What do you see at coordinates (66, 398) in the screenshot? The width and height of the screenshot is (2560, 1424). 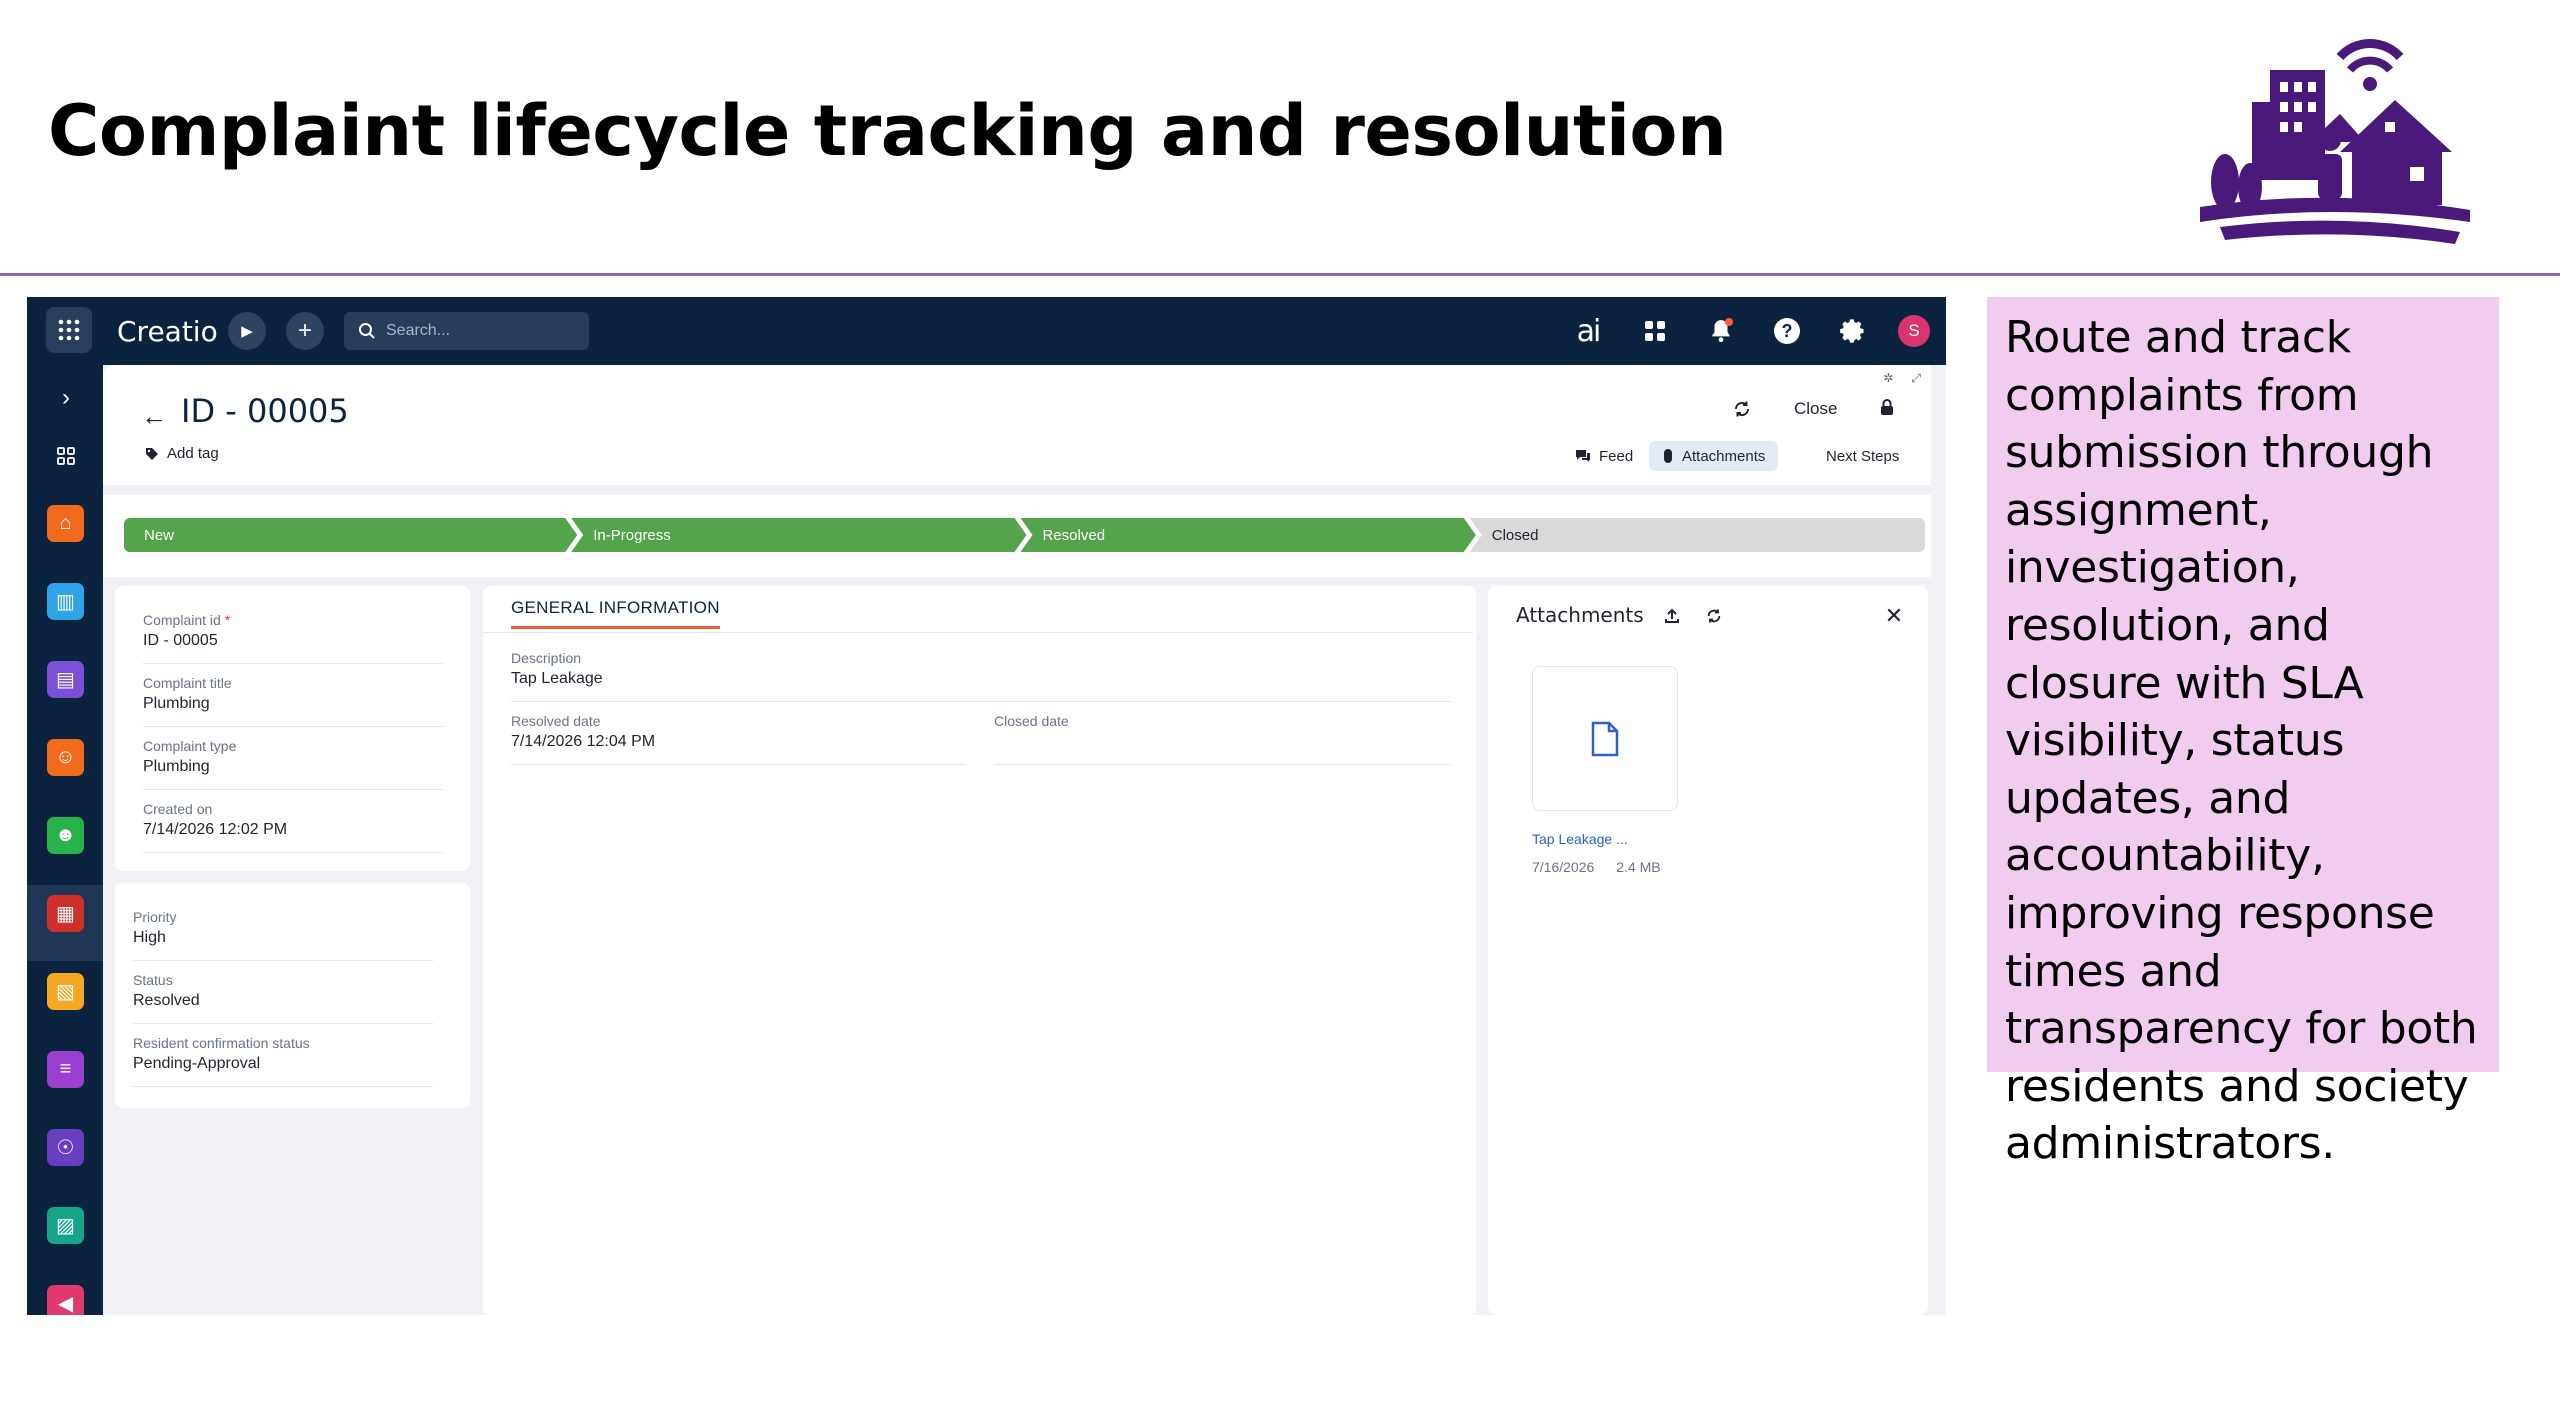 I see `expand-sidebar-button: ›` at bounding box center [66, 398].